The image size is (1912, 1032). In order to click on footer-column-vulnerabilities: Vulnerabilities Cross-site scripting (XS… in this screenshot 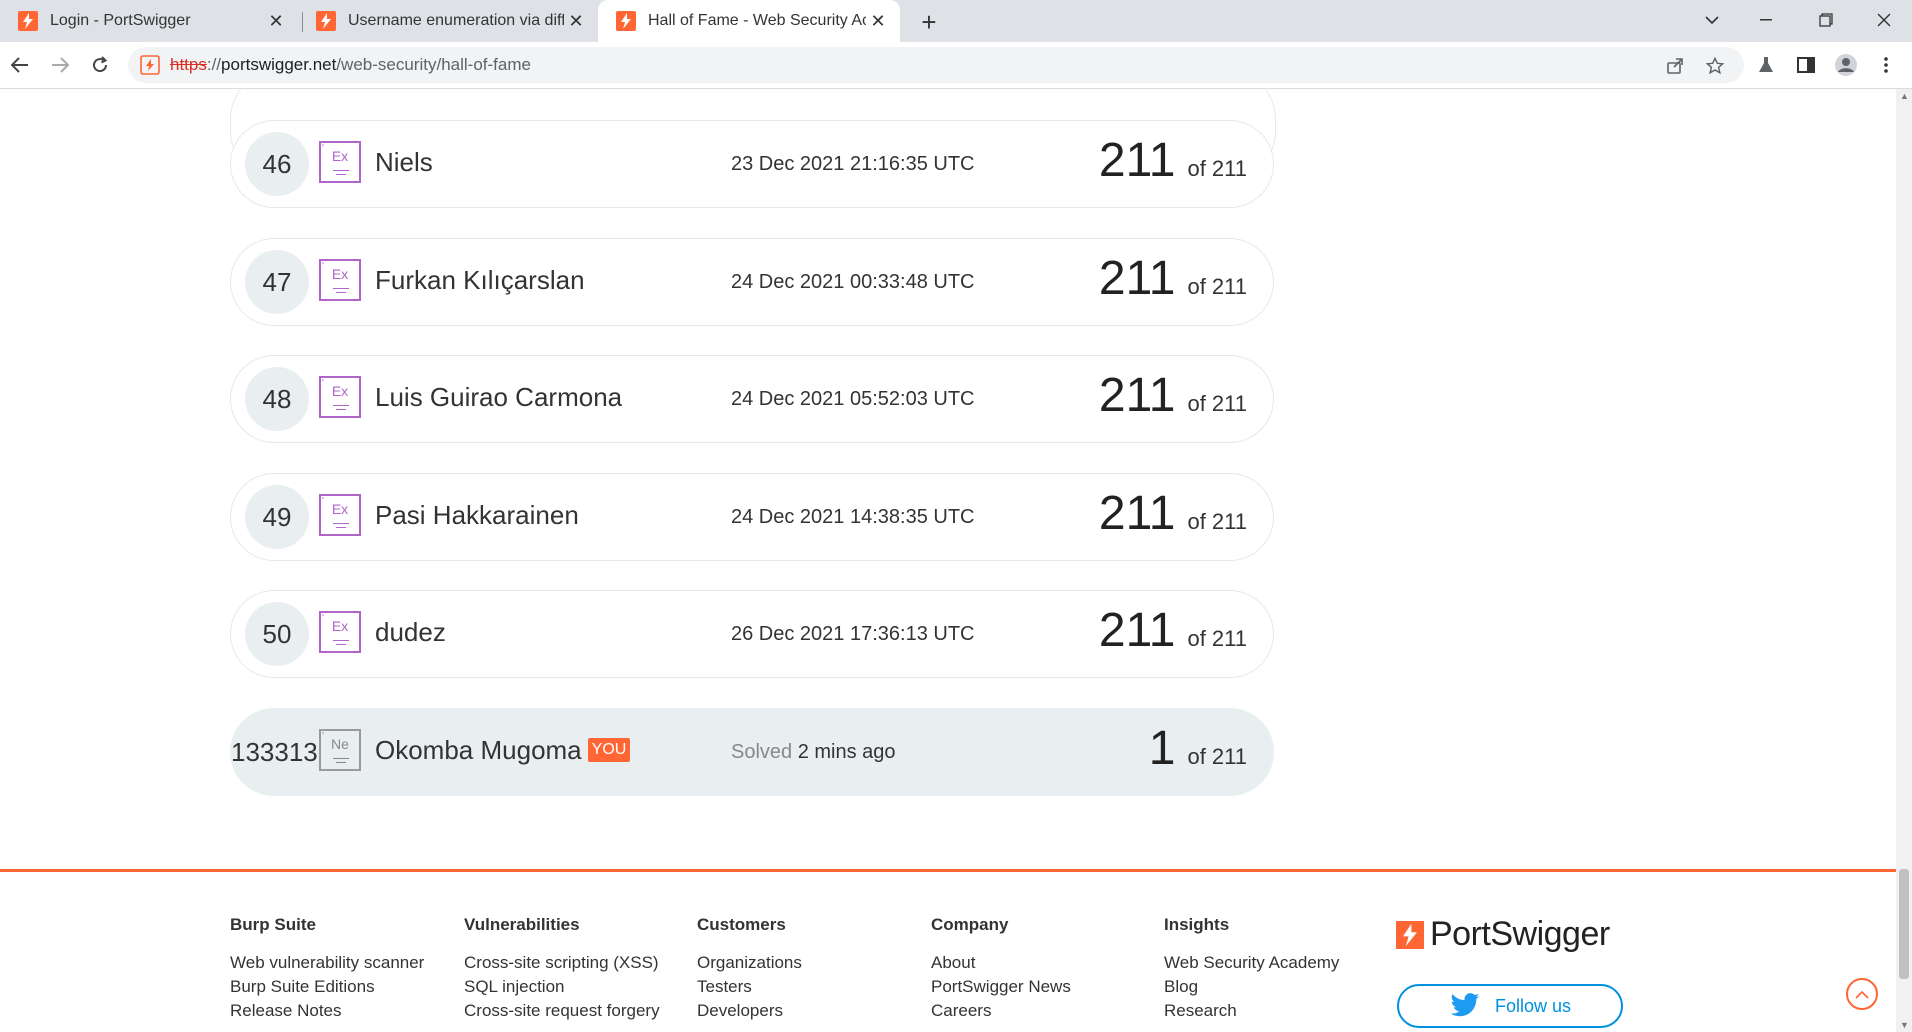, I will do `click(584, 969)`.